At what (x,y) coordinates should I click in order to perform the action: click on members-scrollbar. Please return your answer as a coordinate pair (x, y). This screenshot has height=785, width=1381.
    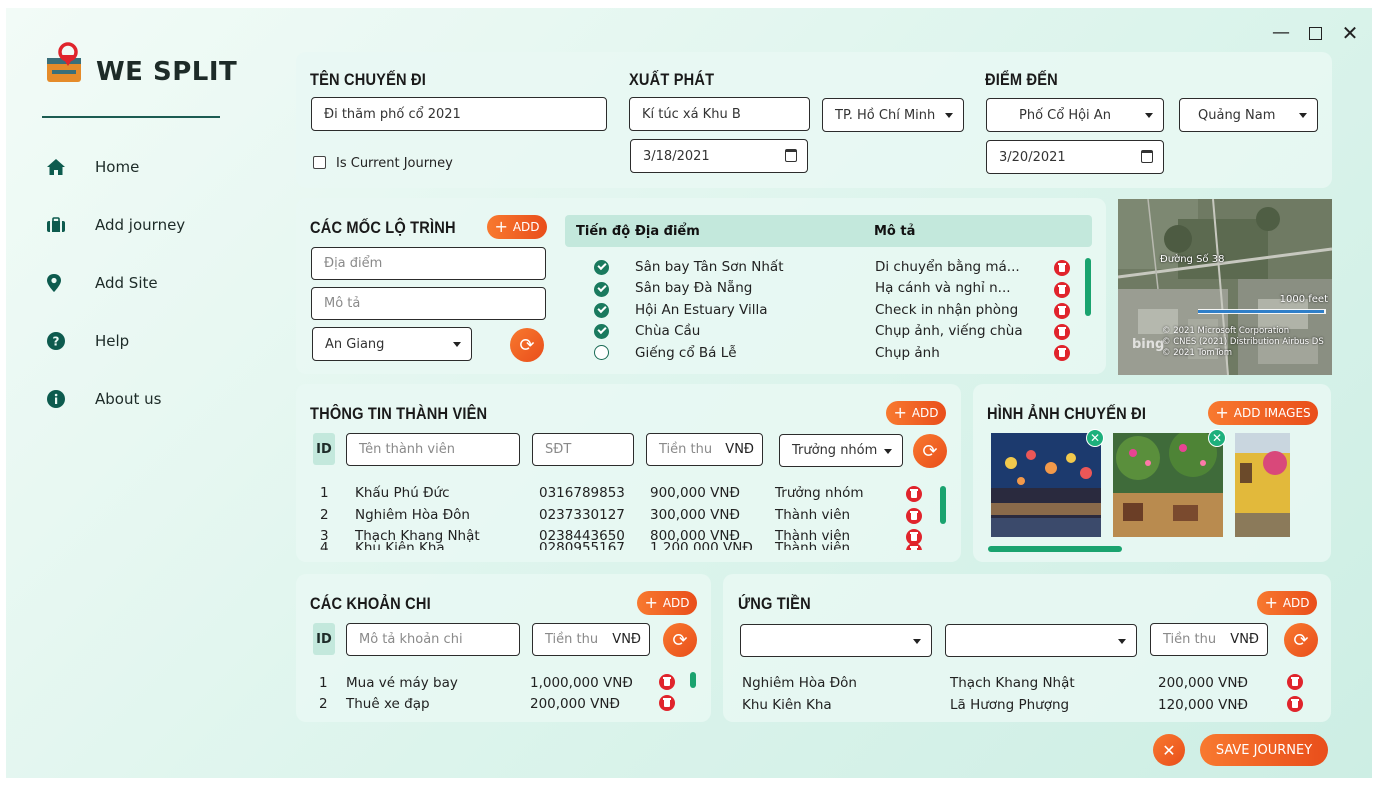
    Looking at the image, I should click on (943, 505).